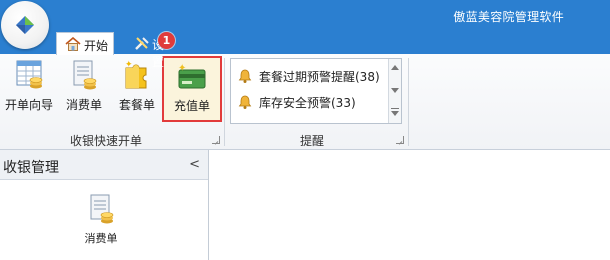 This screenshot has width=610, height=260. What do you see at coordinates (142, 44) in the screenshot?
I see `tools-icon` at bounding box center [142, 44].